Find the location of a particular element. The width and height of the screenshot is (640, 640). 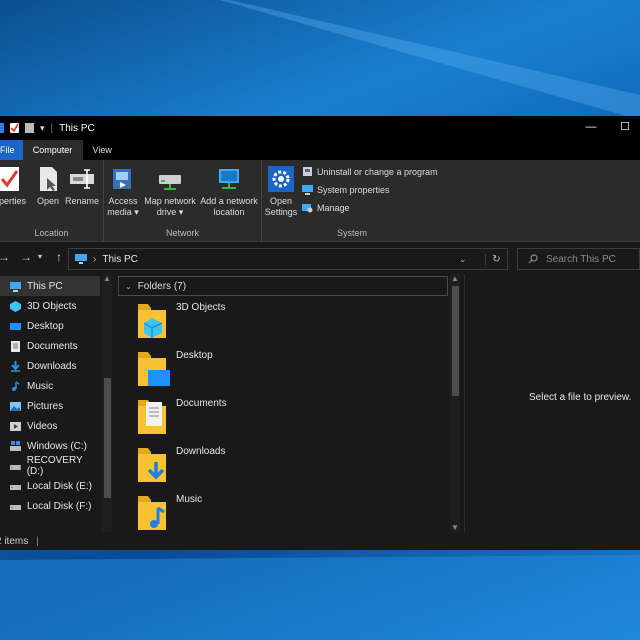

system-properties-icon is located at coordinates (307, 190).